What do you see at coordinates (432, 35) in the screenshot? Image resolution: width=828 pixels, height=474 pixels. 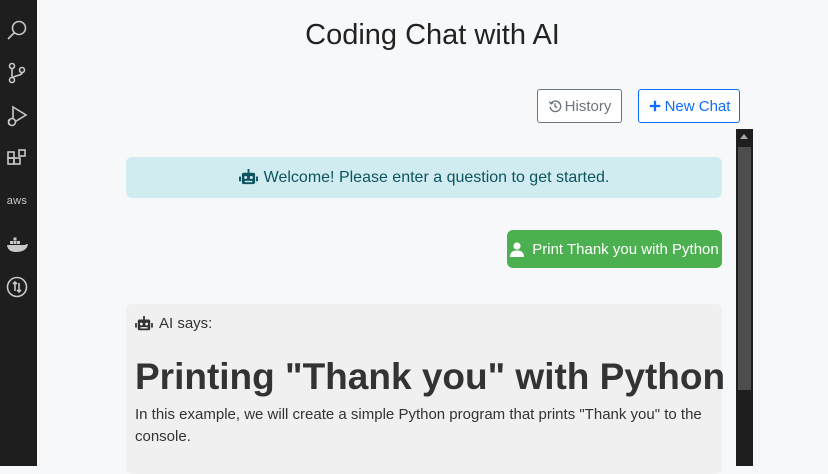 I see `page-title: Coding Chat with AI` at bounding box center [432, 35].